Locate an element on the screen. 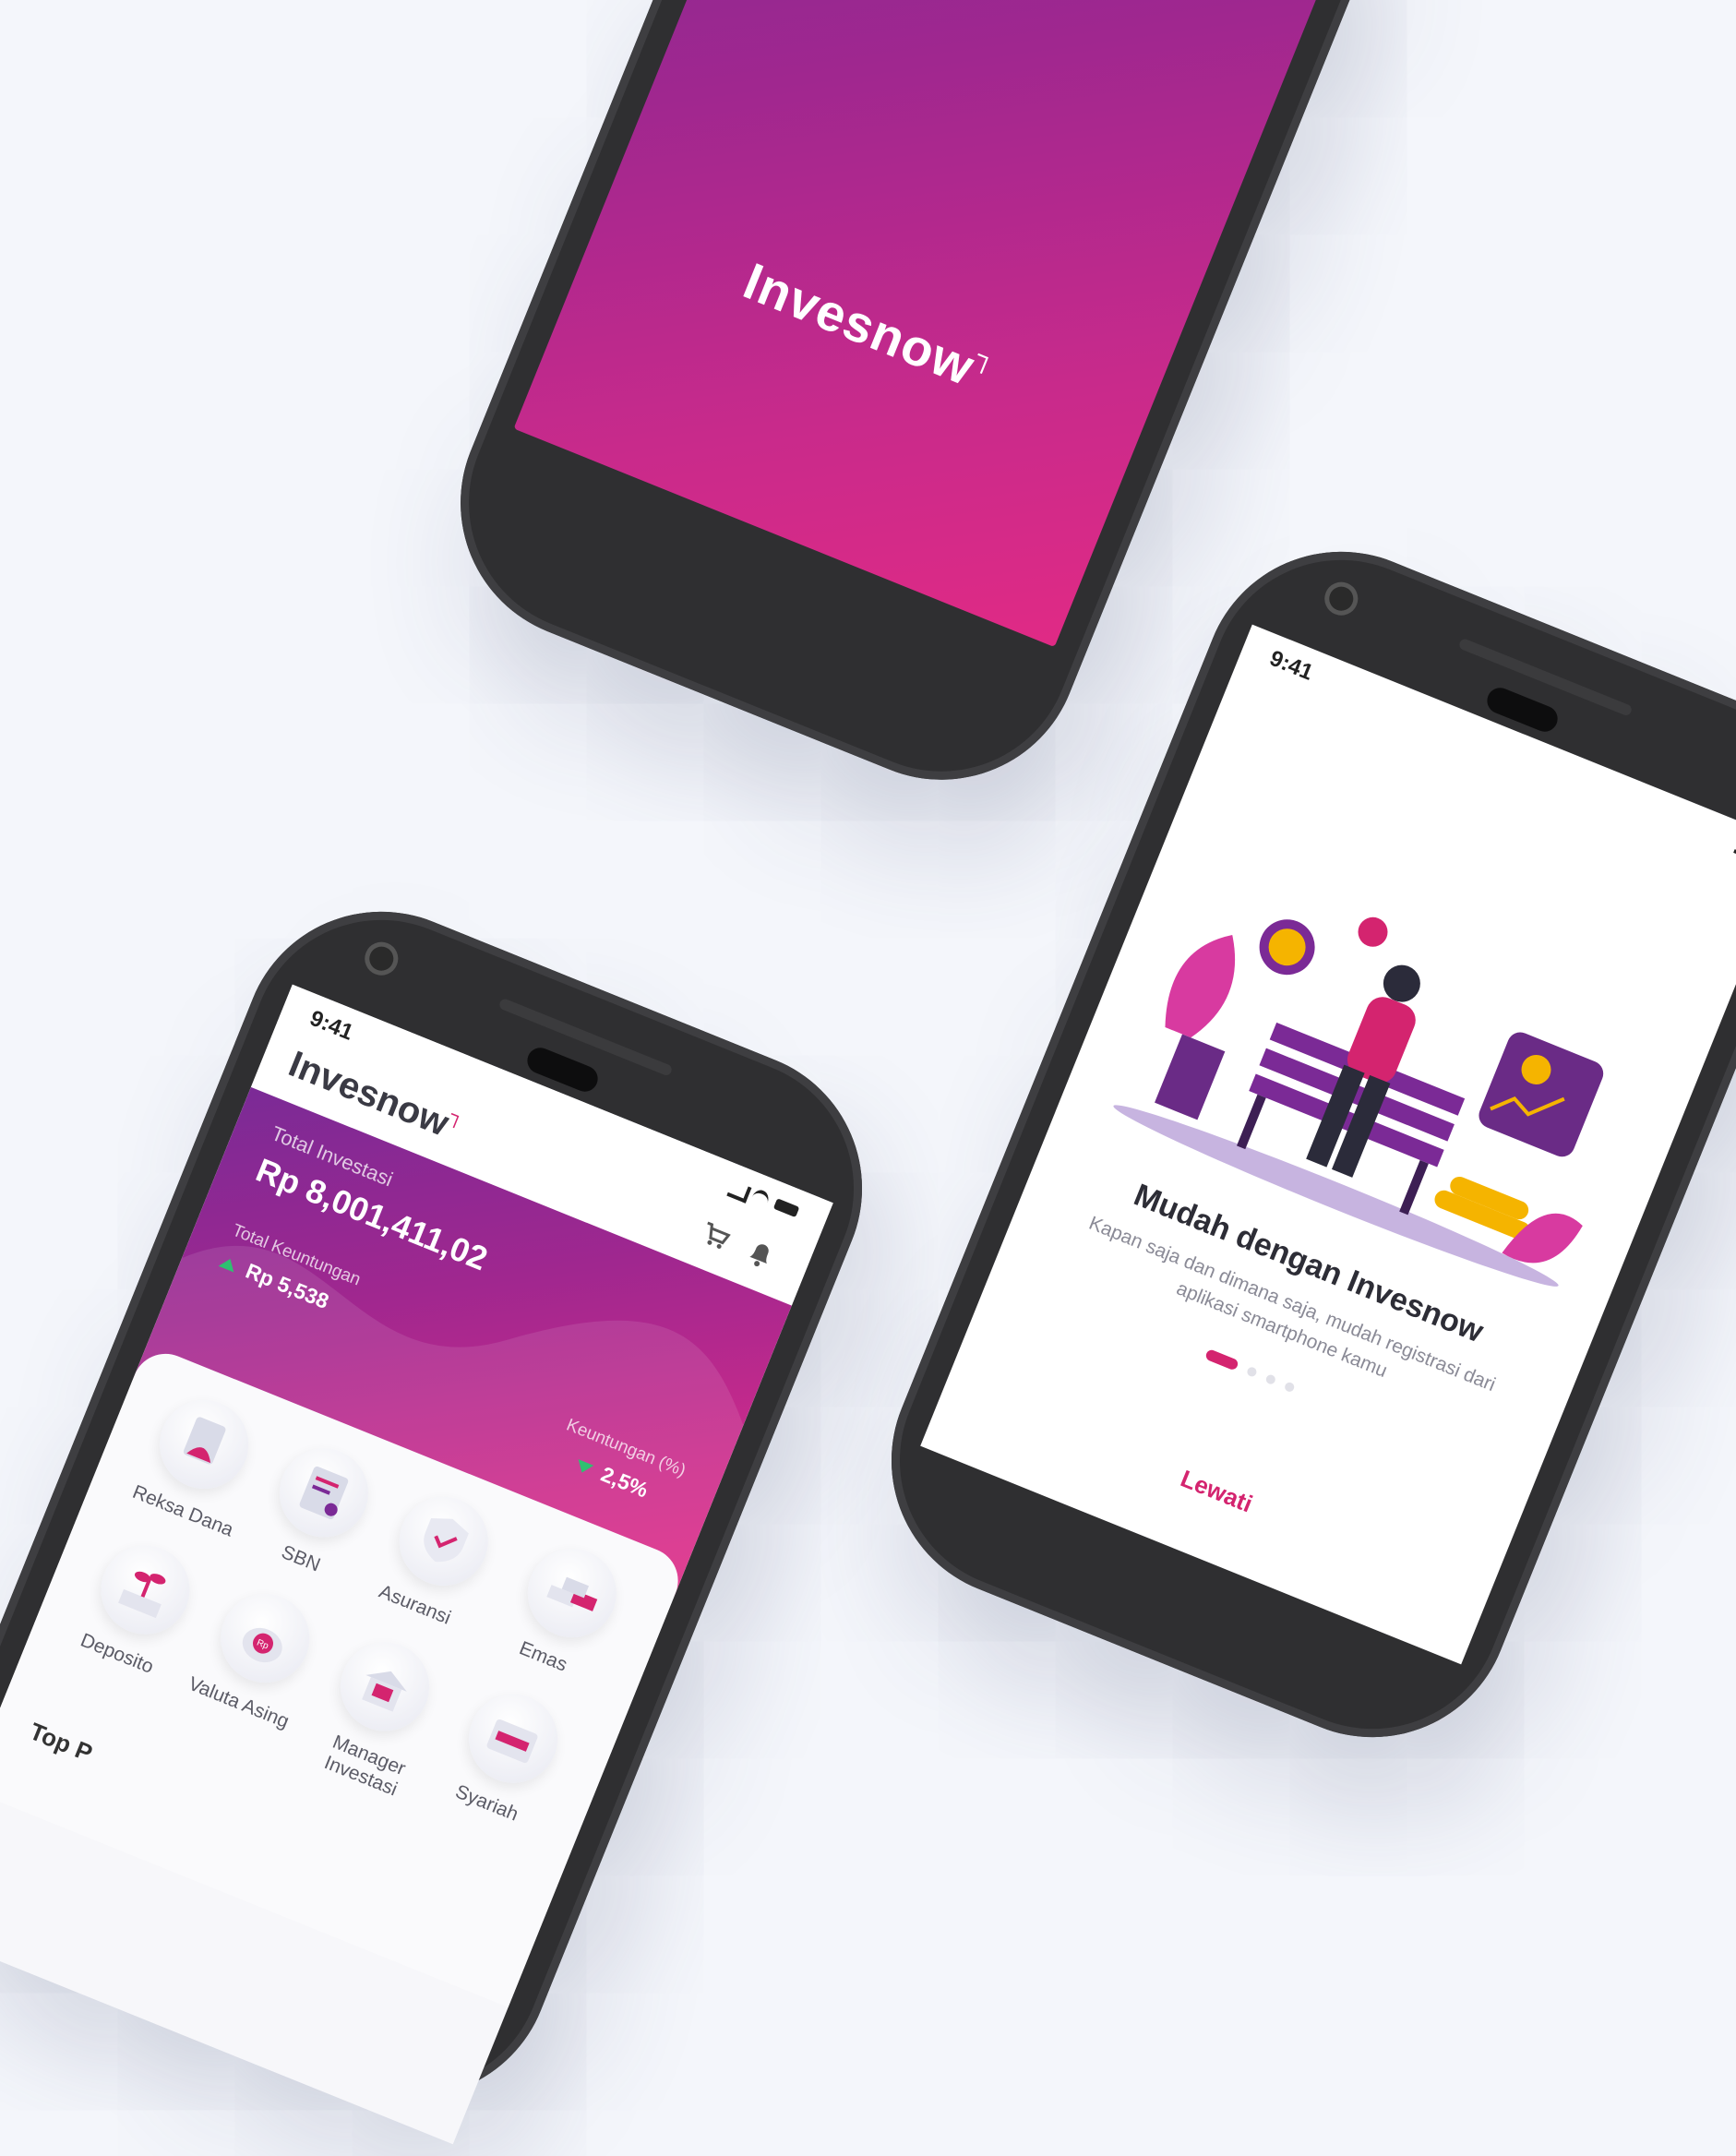 This screenshot has height=2156, width=1736. signal-icon is located at coordinates (739, 1192).